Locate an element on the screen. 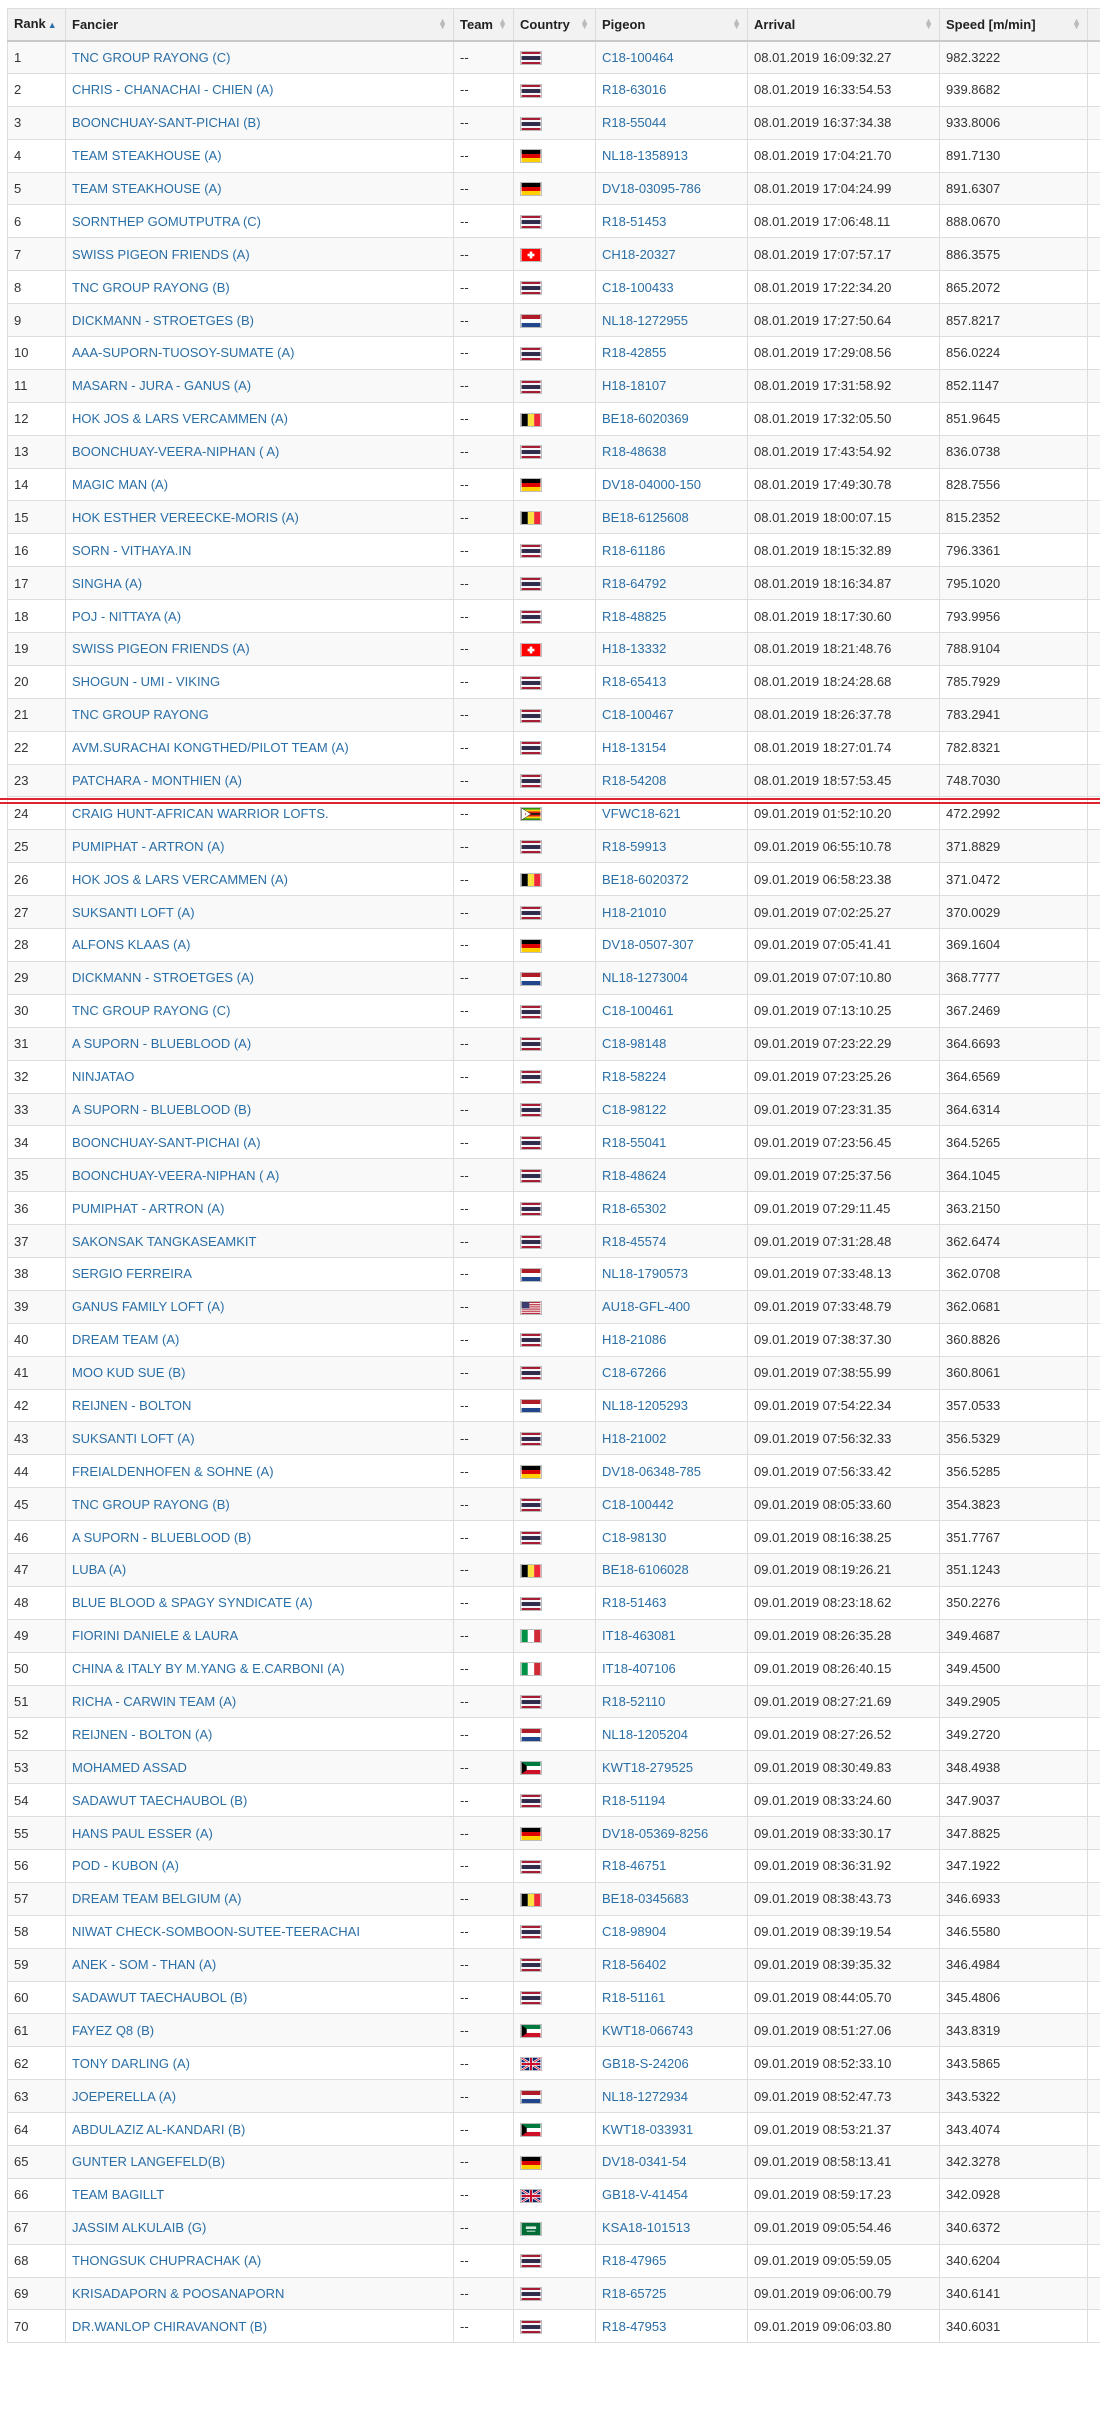  fancier-link: GUNTER LANGEFELD(B) is located at coordinates (259, 2162).